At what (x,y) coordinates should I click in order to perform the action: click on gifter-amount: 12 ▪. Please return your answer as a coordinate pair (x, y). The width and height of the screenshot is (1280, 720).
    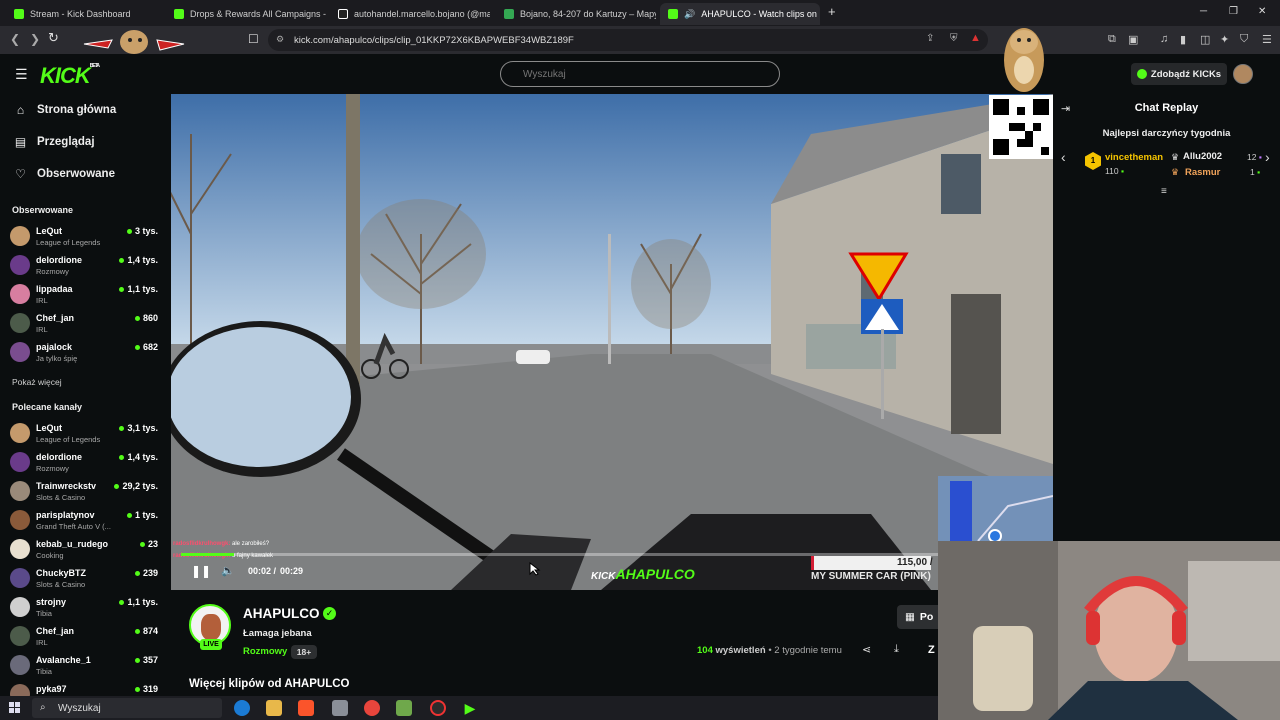
    Looking at the image, I should click on (1254, 157).